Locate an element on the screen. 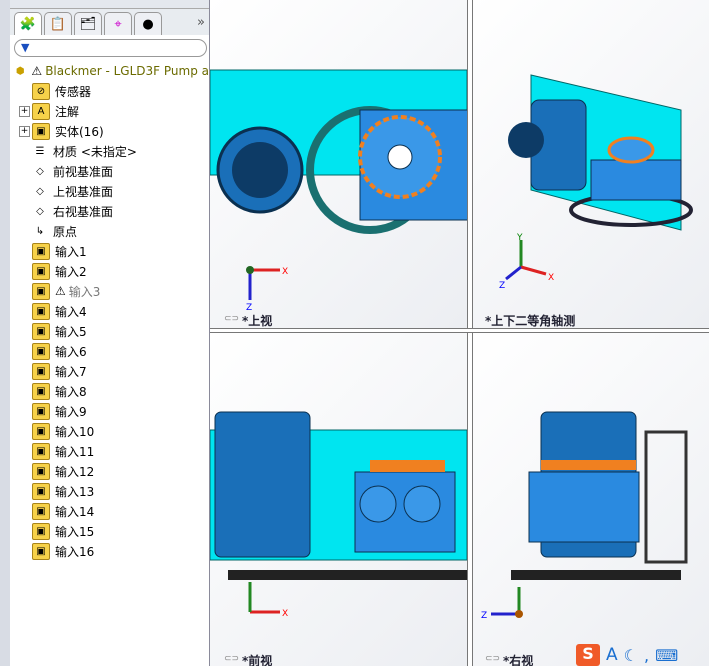  tree-item: ▣ 输入4 is located at coordinates (109, 311).